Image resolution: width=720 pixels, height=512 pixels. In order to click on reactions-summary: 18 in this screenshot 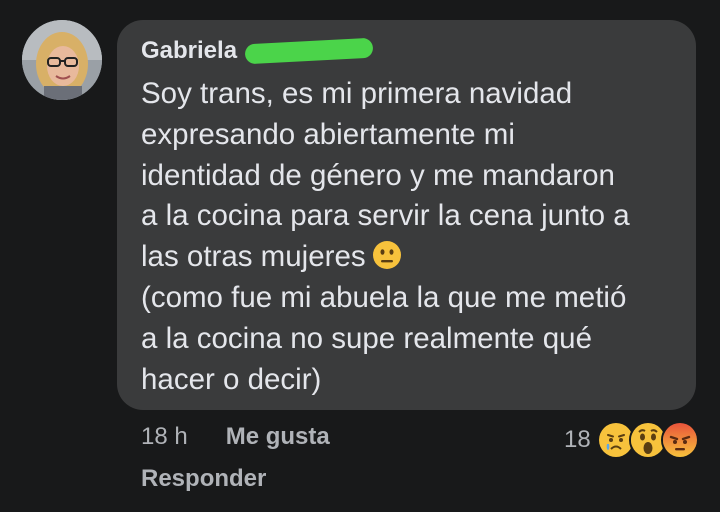, I will do `click(631, 440)`.